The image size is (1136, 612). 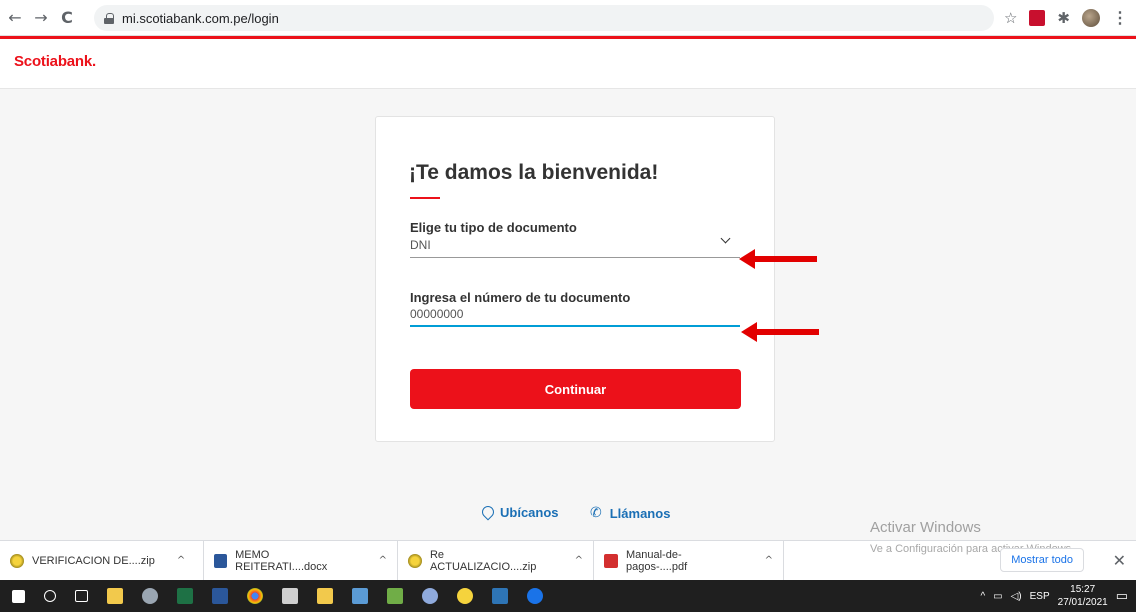 What do you see at coordinates (425, 198) in the screenshot?
I see `title-accent-bar` at bounding box center [425, 198].